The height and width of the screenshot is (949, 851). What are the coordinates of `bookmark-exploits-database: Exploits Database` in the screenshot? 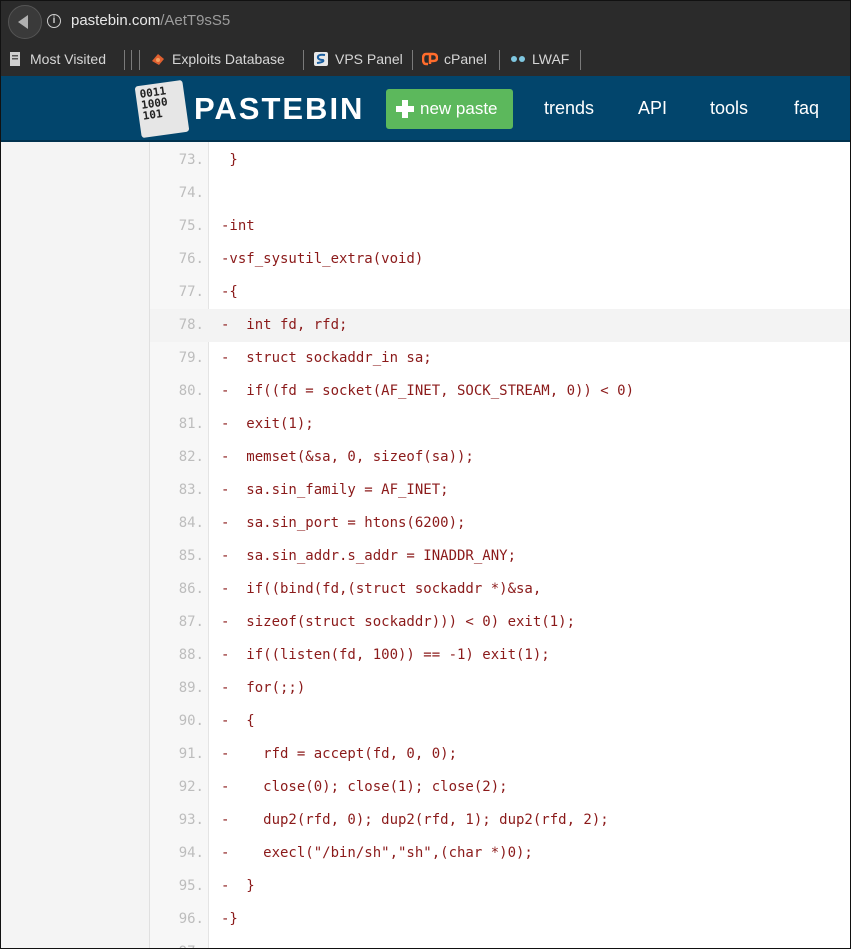 It's located at (217, 59).